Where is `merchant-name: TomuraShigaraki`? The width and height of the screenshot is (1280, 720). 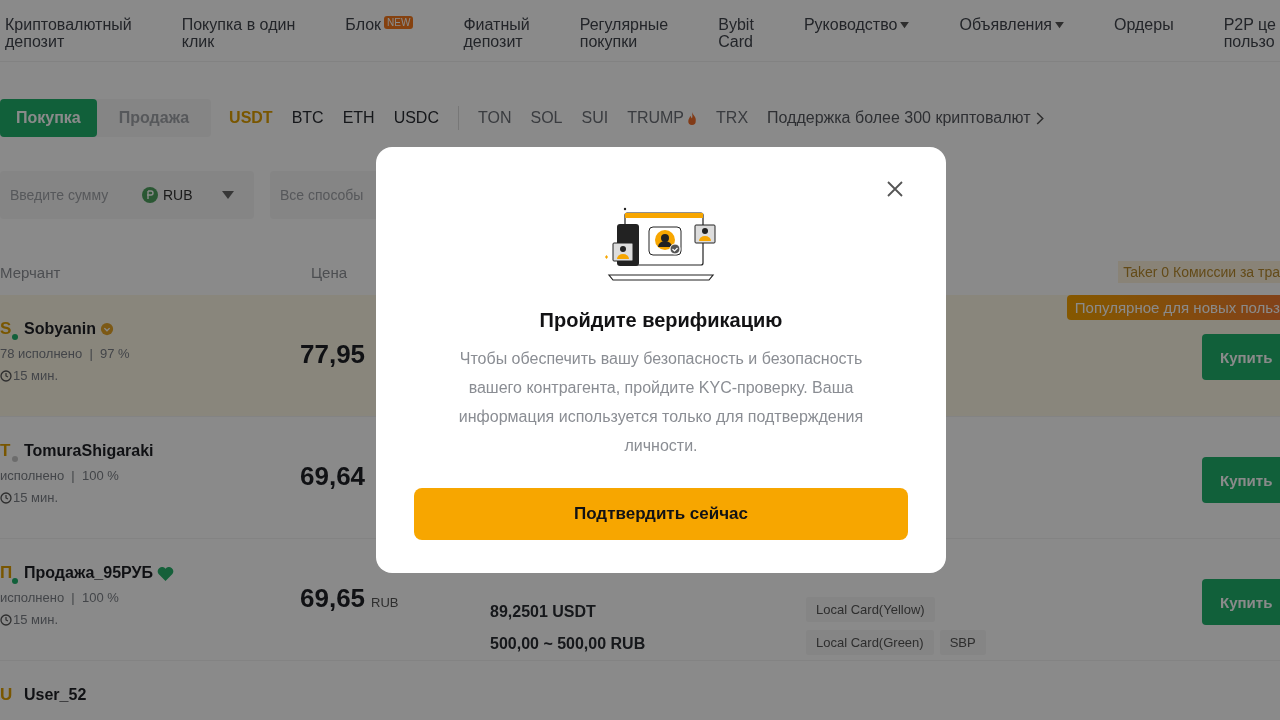
merchant-name: TomuraShigaraki is located at coordinates (89, 451).